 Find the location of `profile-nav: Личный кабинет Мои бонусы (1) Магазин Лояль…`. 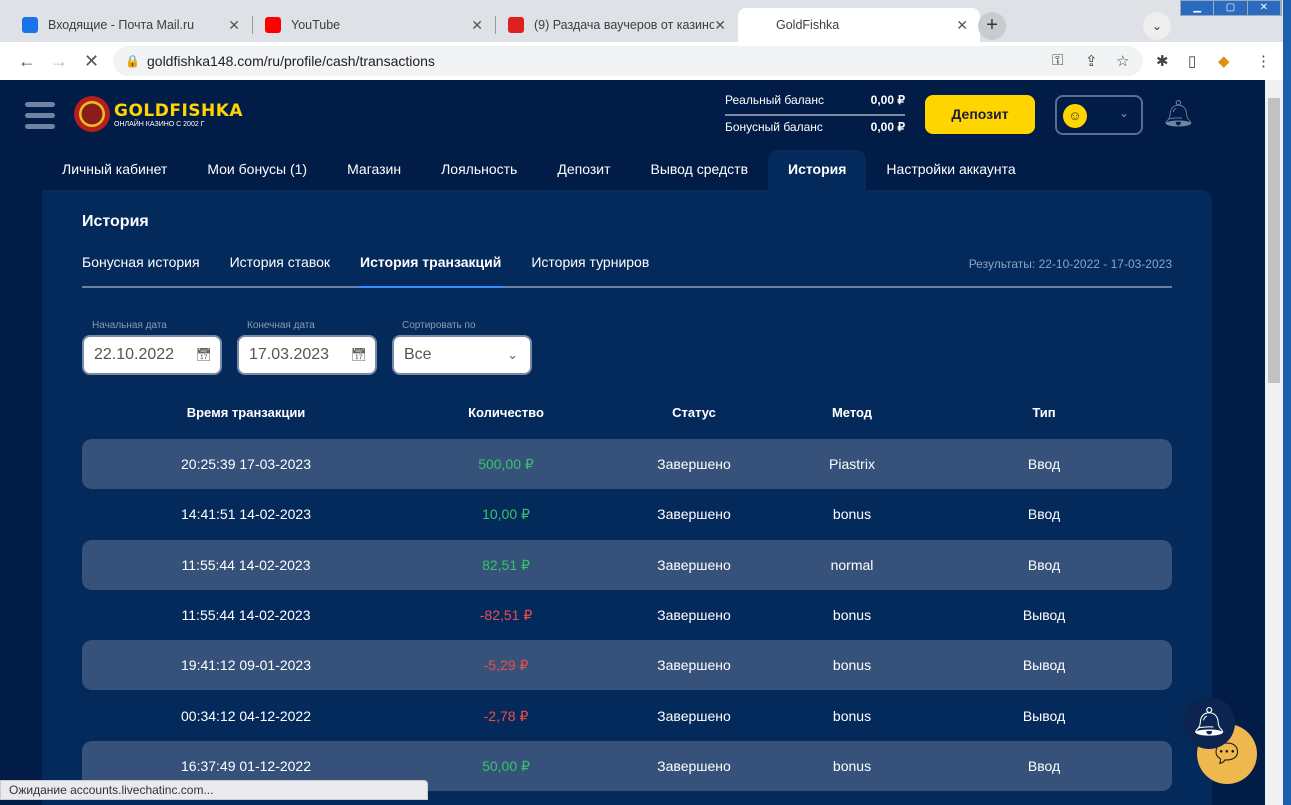

profile-nav: Личный кабинет Мои бонусы (1) Магазин Лояль… is located at coordinates (539, 170).